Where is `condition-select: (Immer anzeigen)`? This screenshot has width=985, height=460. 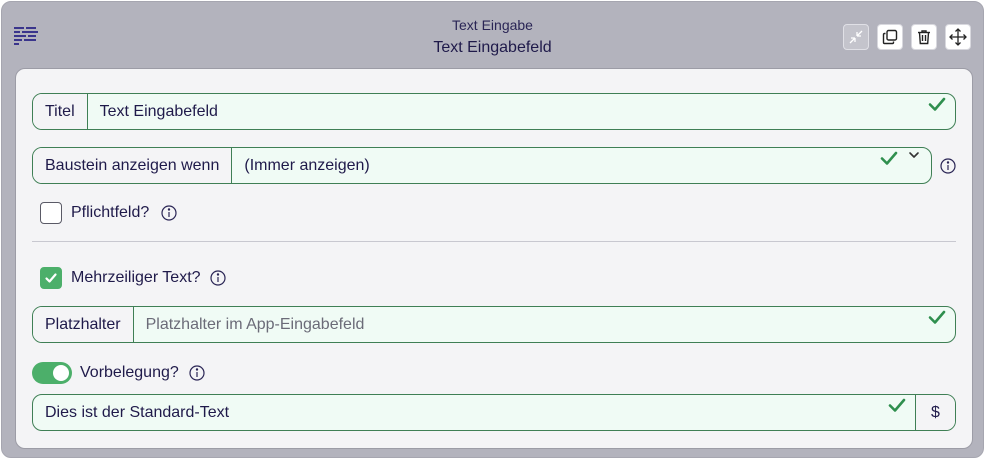
condition-select: (Immer anzeigen) is located at coordinates (555, 165).